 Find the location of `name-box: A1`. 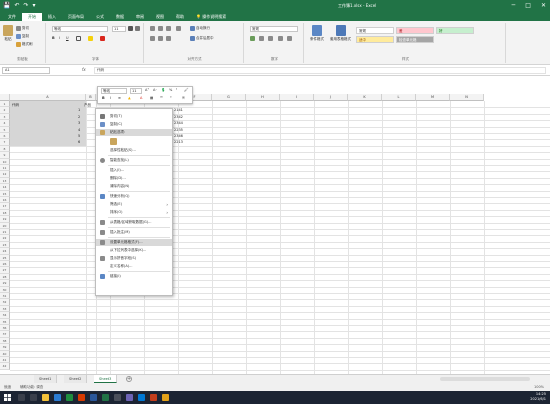

name-box: A1 is located at coordinates (26, 70).